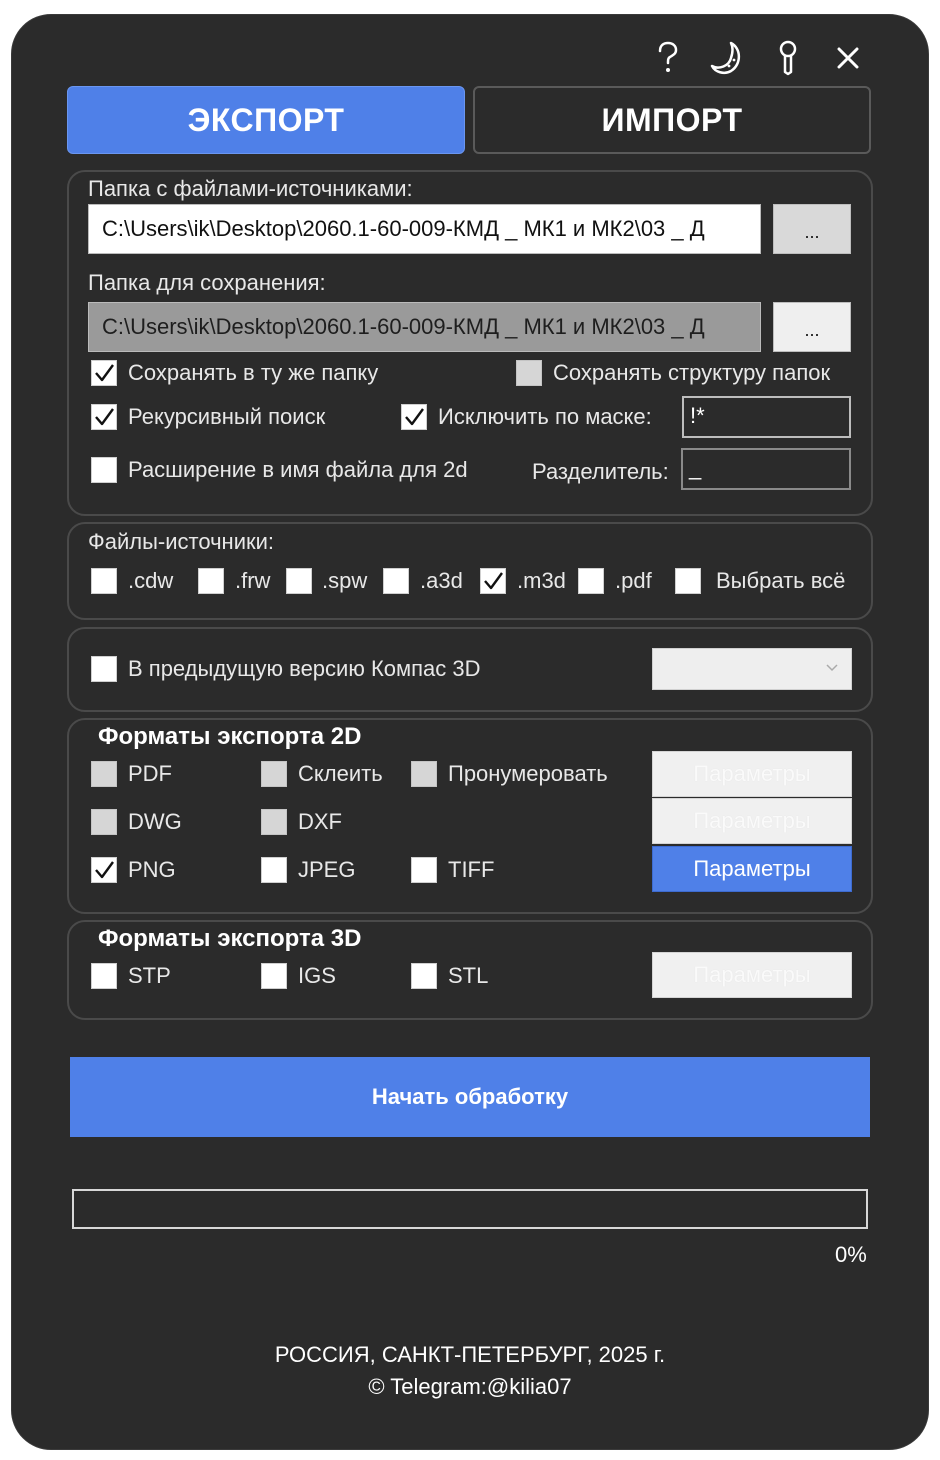 Image resolution: width=940 pixels, height=1460 pixels. What do you see at coordinates (752, 774) in the screenshot?
I see `pdf-params-button: Параметры` at bounding box center [752, 774].